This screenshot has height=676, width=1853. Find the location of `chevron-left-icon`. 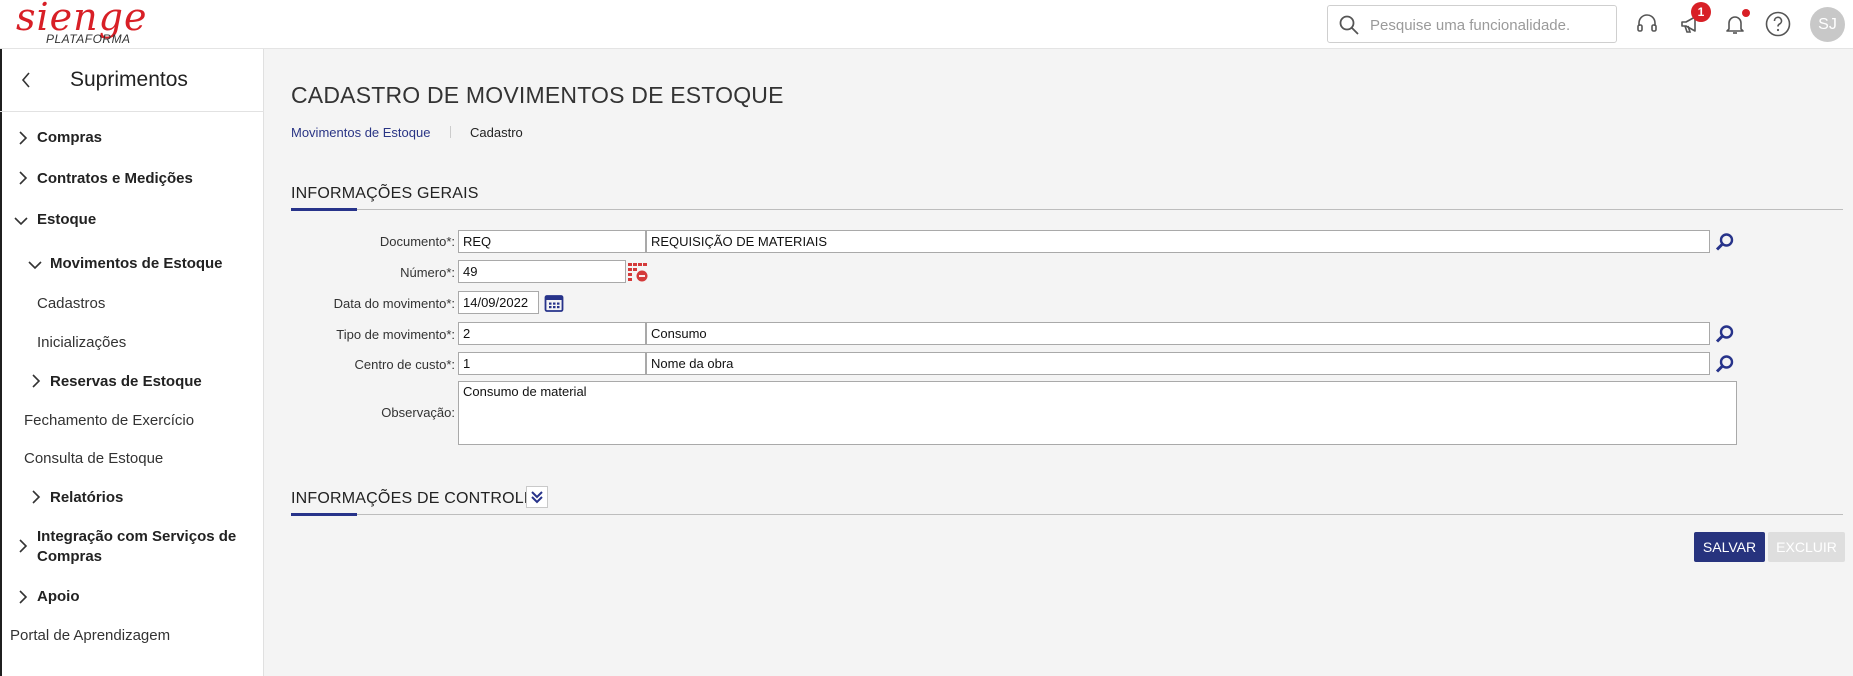

chevron-left-icon is located at coordinates (26, 80).